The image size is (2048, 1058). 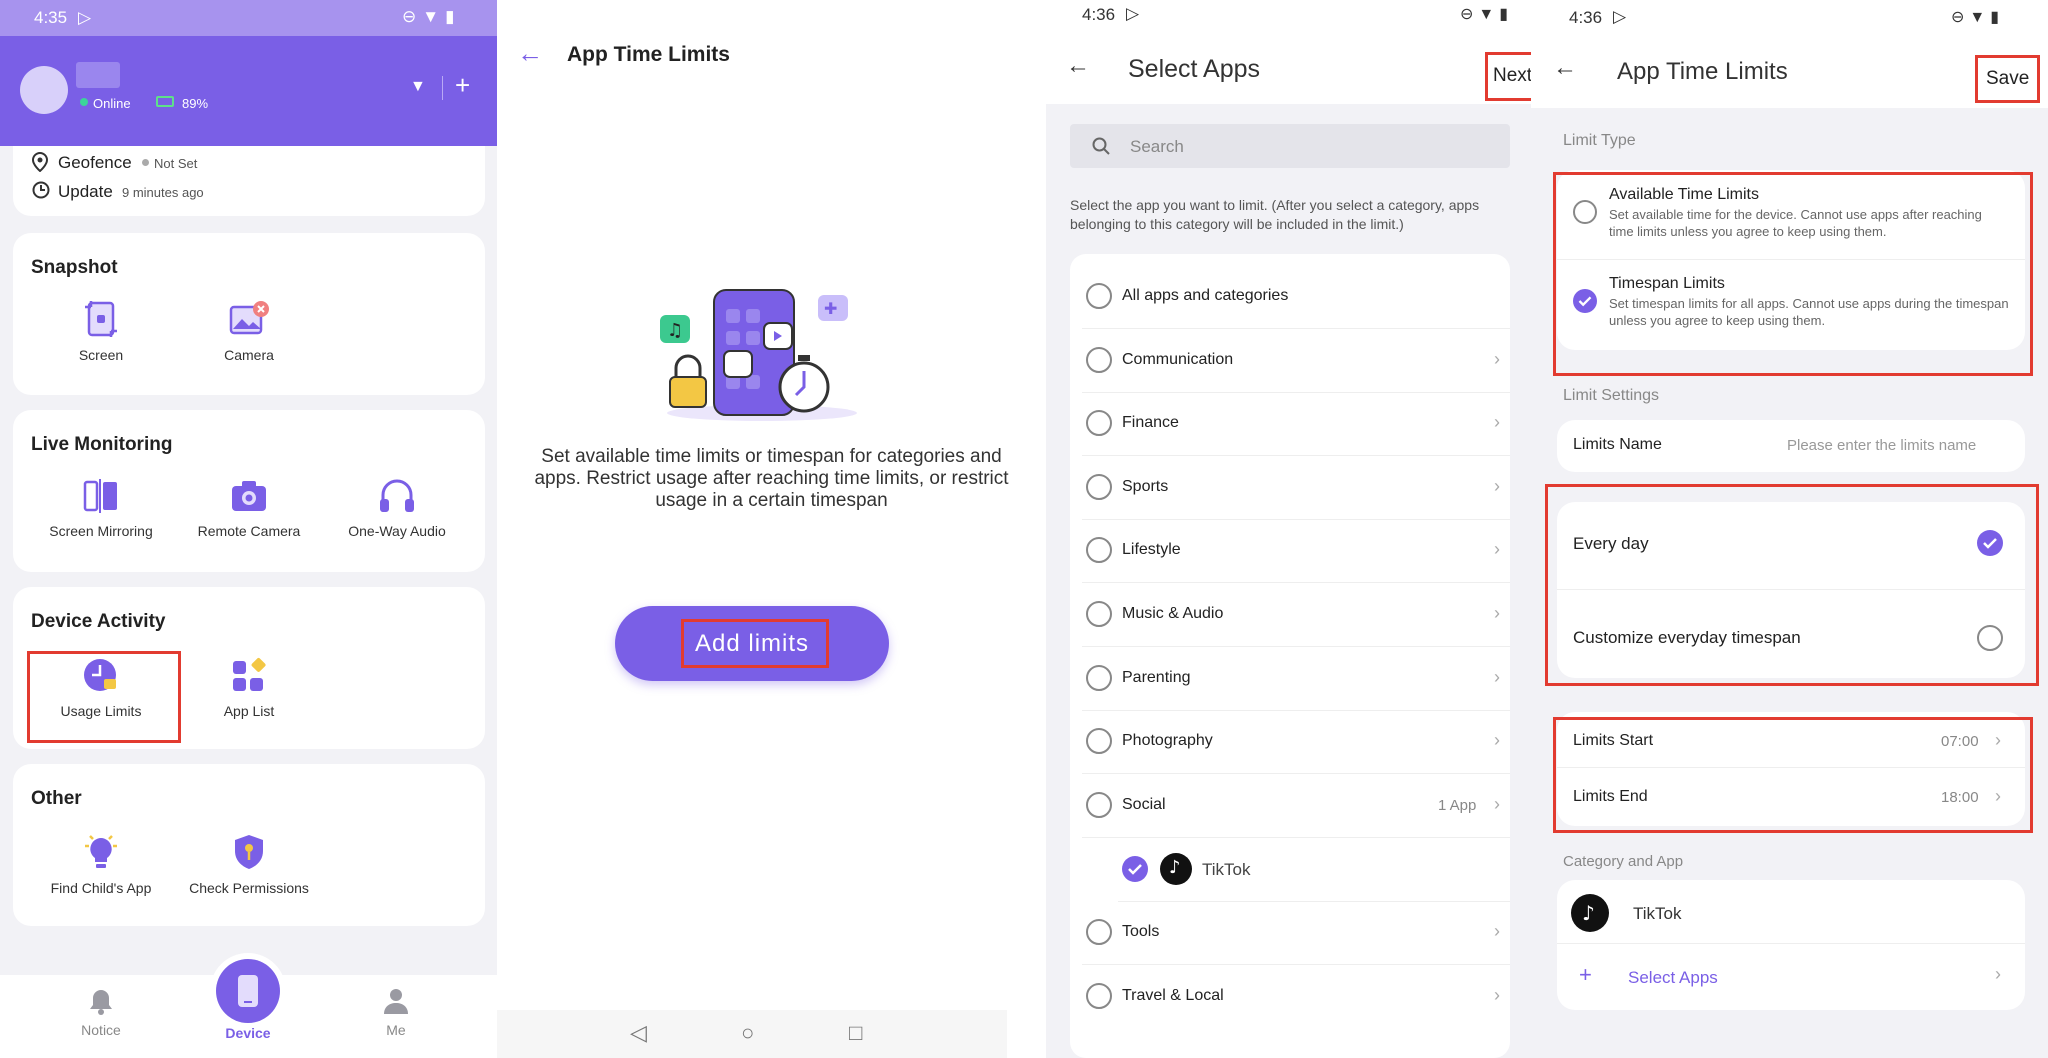 What do you see at coordinates (98, 75) in the screenshot?
I see `child-name-blurred` at bounding box center [98, 75].